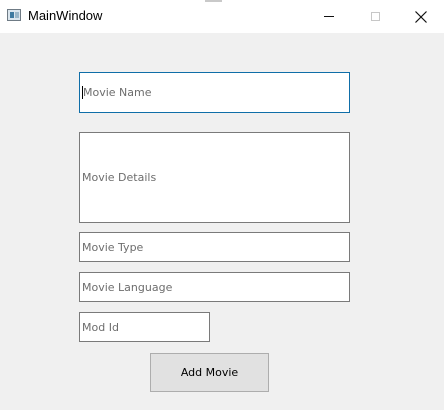 Image resolution: width=444 pixels, height=410 pixels. Describe the element at coordinates (213, 1) in the screenshot. I see `title-bar-grip` at that location.